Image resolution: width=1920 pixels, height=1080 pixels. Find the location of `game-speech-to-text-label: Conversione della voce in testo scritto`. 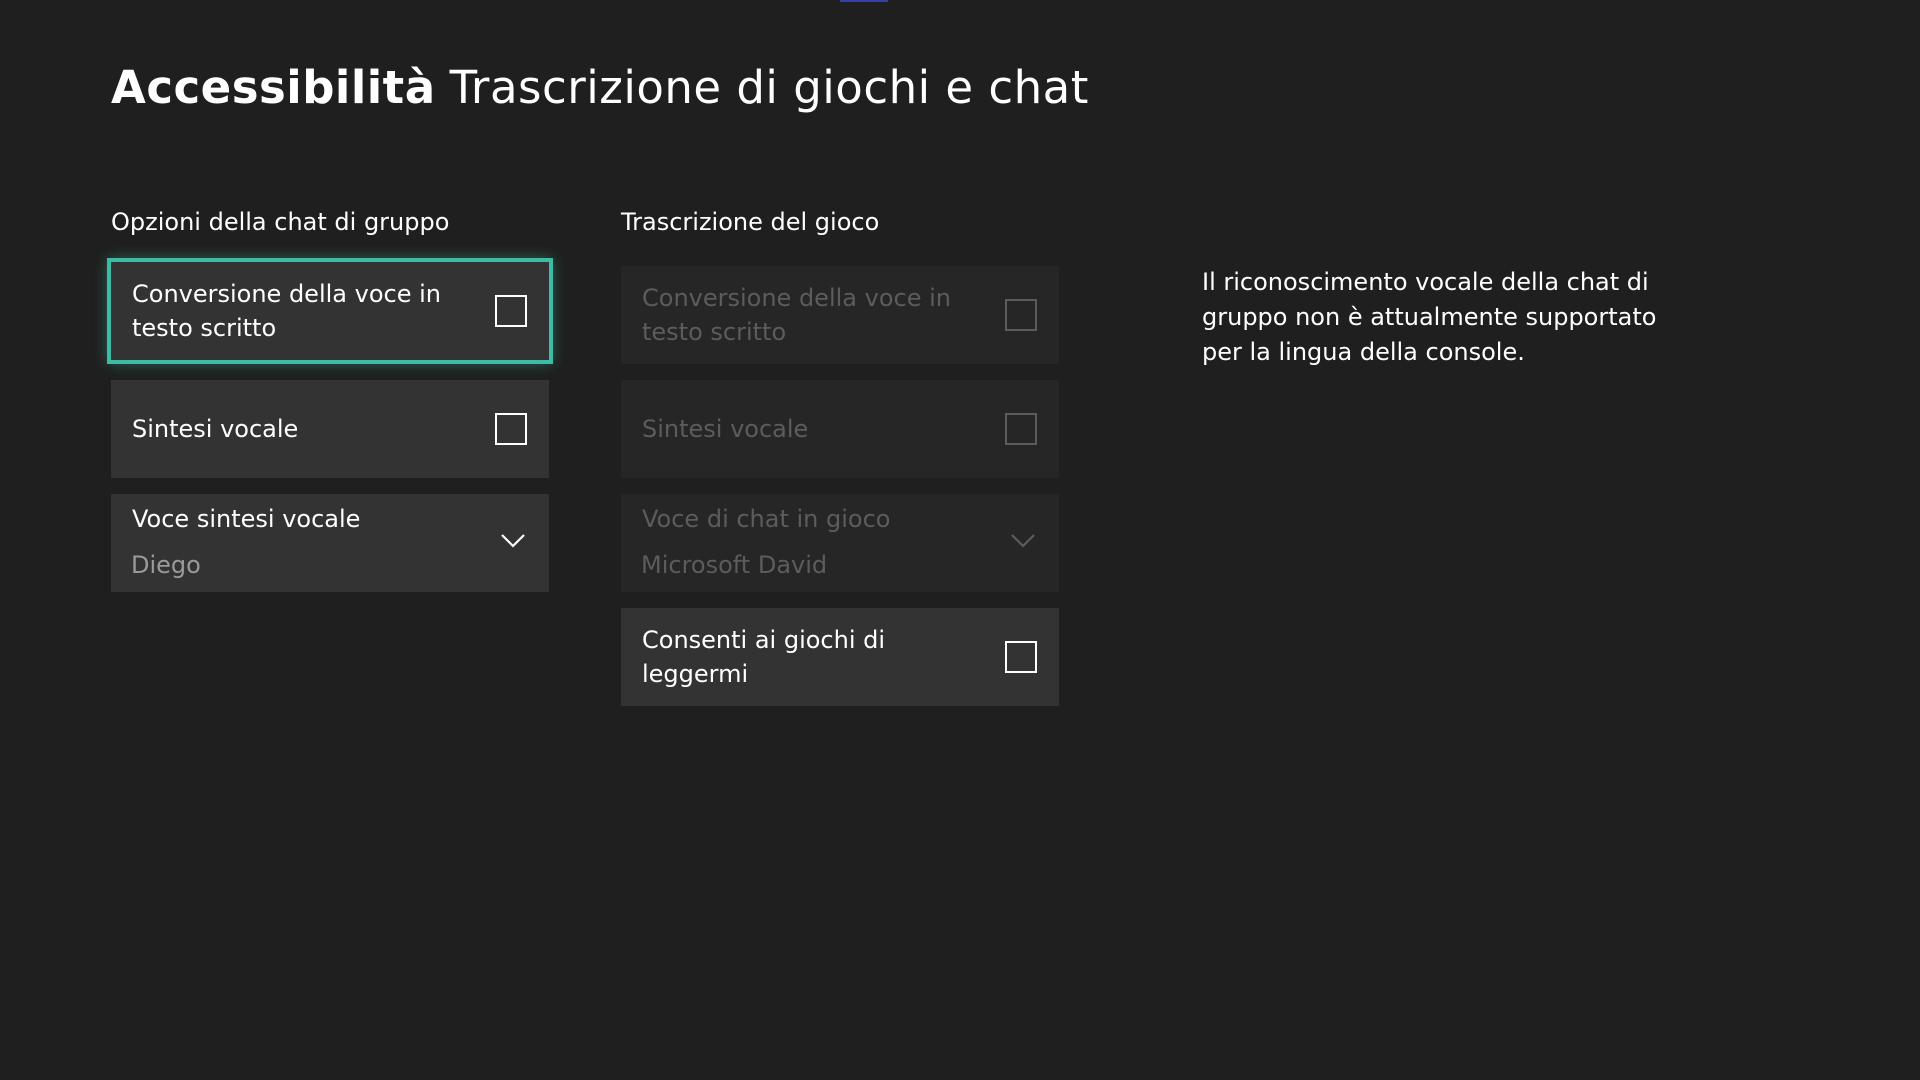

game-speech-to-text-label: Conversione della voce in testo scritto is located at coordinates (796, 315).